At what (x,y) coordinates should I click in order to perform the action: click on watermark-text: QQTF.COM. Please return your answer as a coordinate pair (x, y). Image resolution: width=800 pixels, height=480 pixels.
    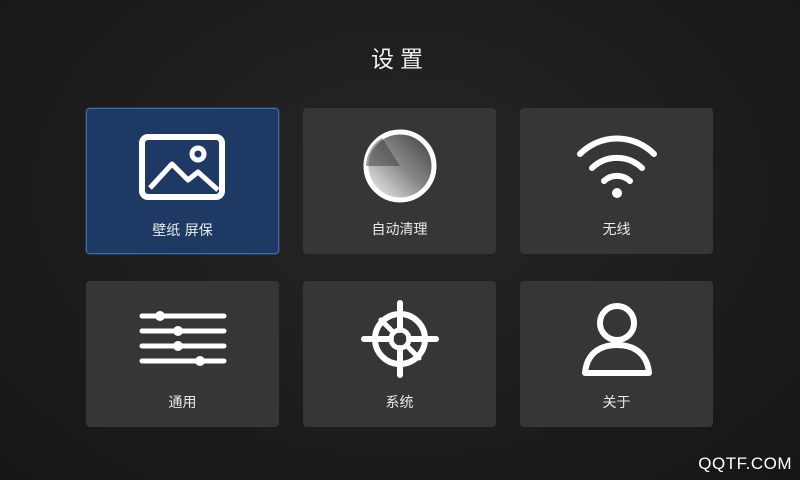
    Looking at the image, I should click on (745, 463).